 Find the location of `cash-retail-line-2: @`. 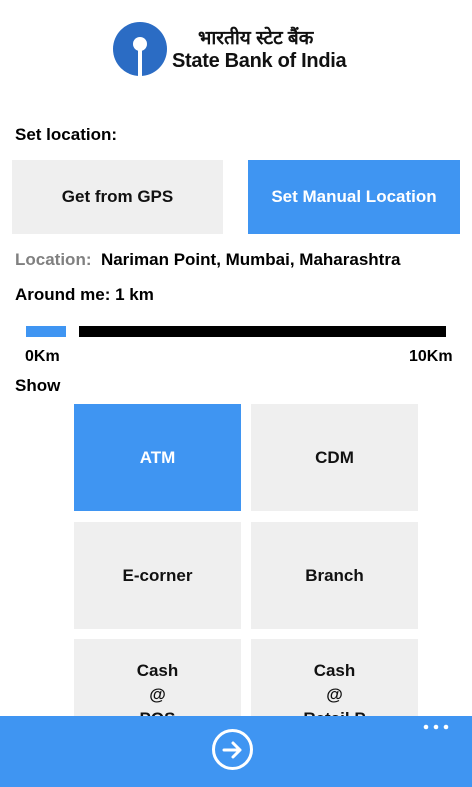

cash-retail-line-2: @ is located at coordinates (334, 694).